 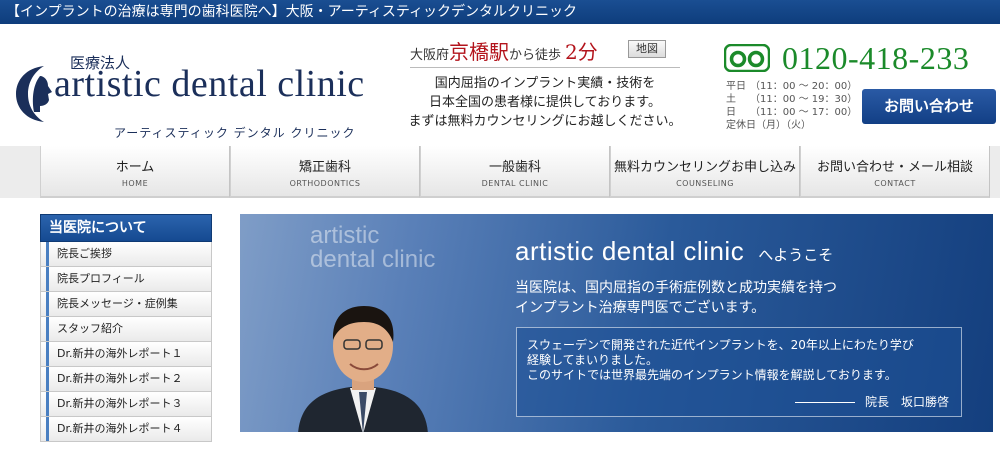 What do you see at coordinates (209, 84) in the screenshot?
I see `logo-name: artistic dental clinic` at bounding box center [209, 84].